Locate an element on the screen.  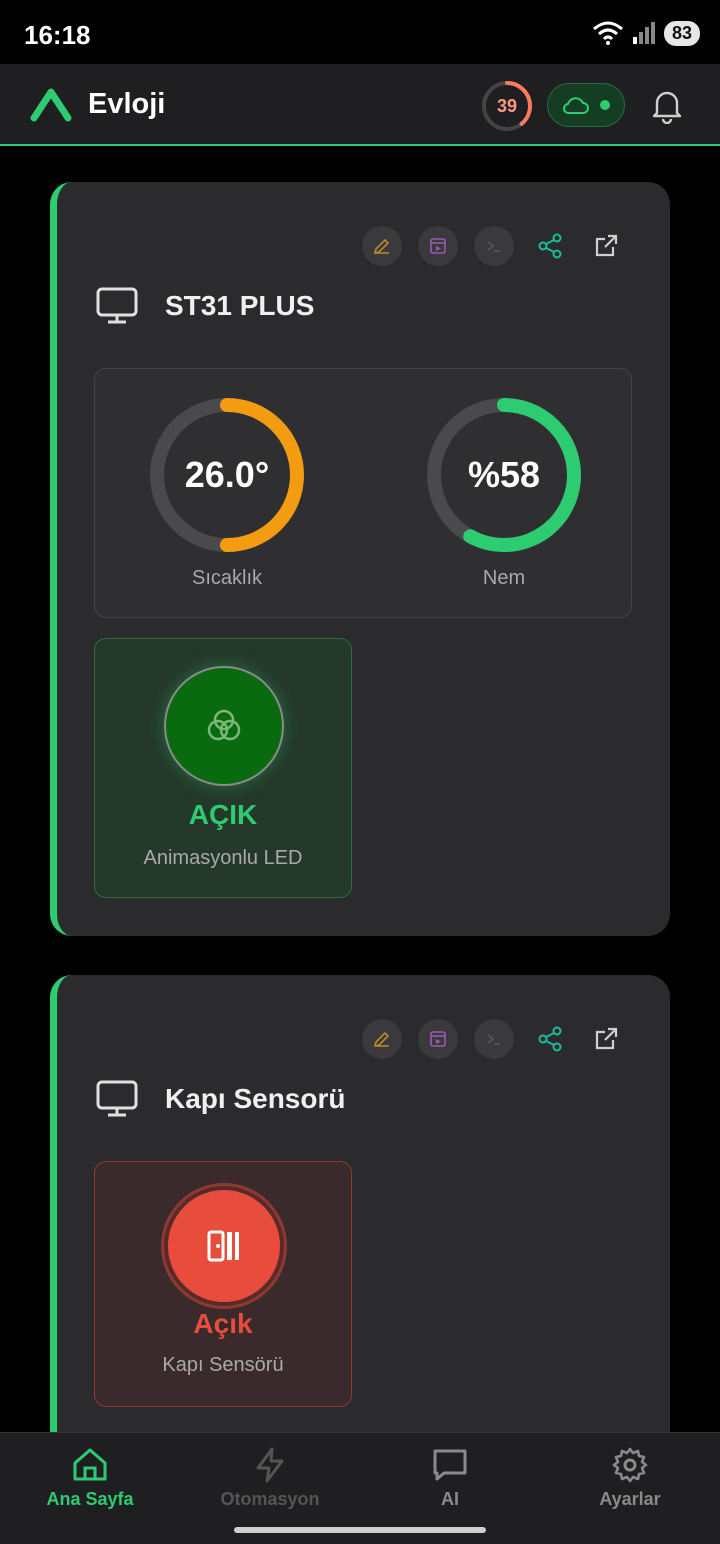
bottom-navigation: Ana Sayfa Otomasyon AI Ayarlar is located at coordinates (360, 1488).